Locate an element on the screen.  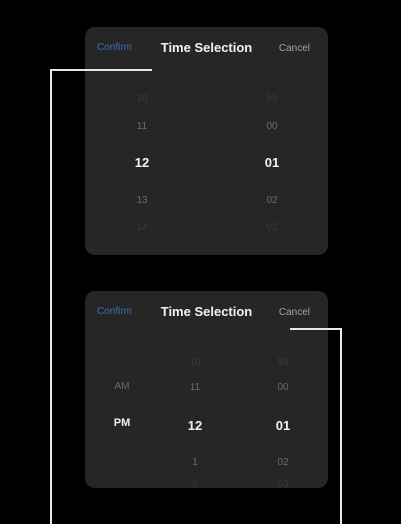
hour-wheel: 10 11 12 13 14 is located at coordinates (142, 171).